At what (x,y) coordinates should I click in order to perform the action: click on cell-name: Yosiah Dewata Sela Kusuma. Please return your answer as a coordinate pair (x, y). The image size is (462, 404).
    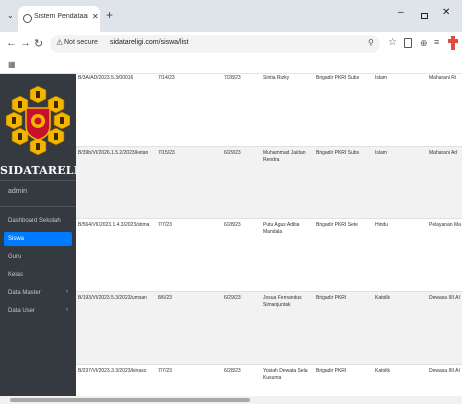
    Looking at the image, I should click on (285, 374).